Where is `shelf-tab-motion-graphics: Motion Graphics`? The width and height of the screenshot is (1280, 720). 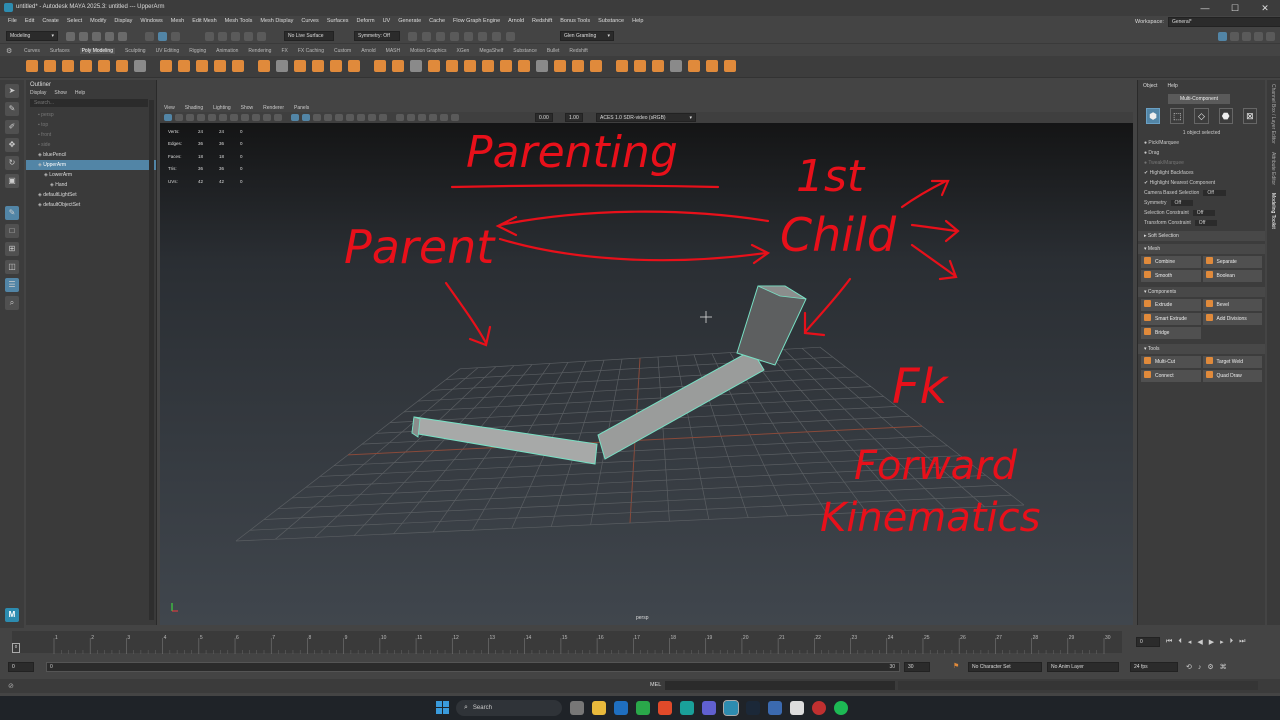
shelf-tab-motion-graphics: Motion Graphics is located at coordinates (428, 51).